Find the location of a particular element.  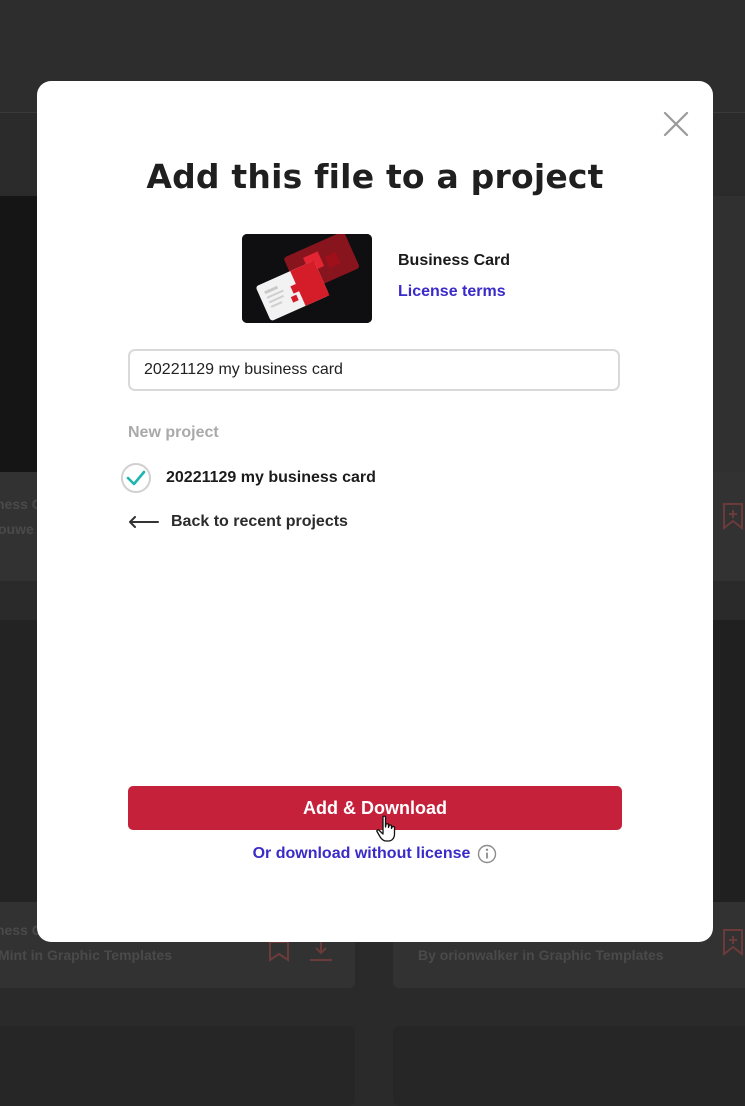

project-option: 20221129 my business card is located at coordinates (248, 478).